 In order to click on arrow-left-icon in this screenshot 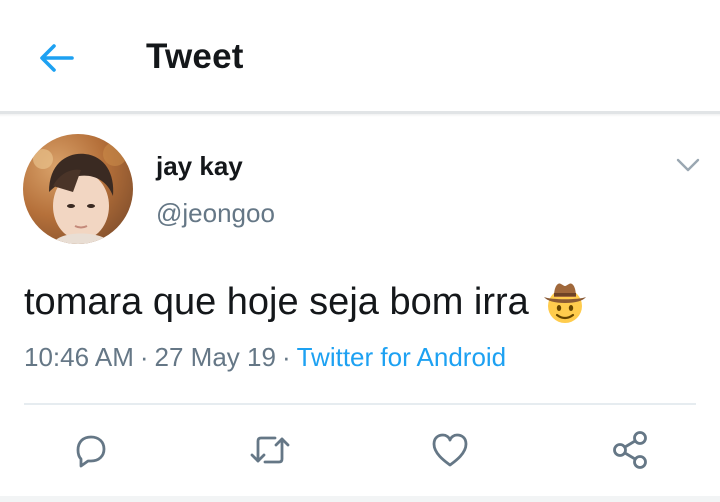, I will do `click(57, 58)`.